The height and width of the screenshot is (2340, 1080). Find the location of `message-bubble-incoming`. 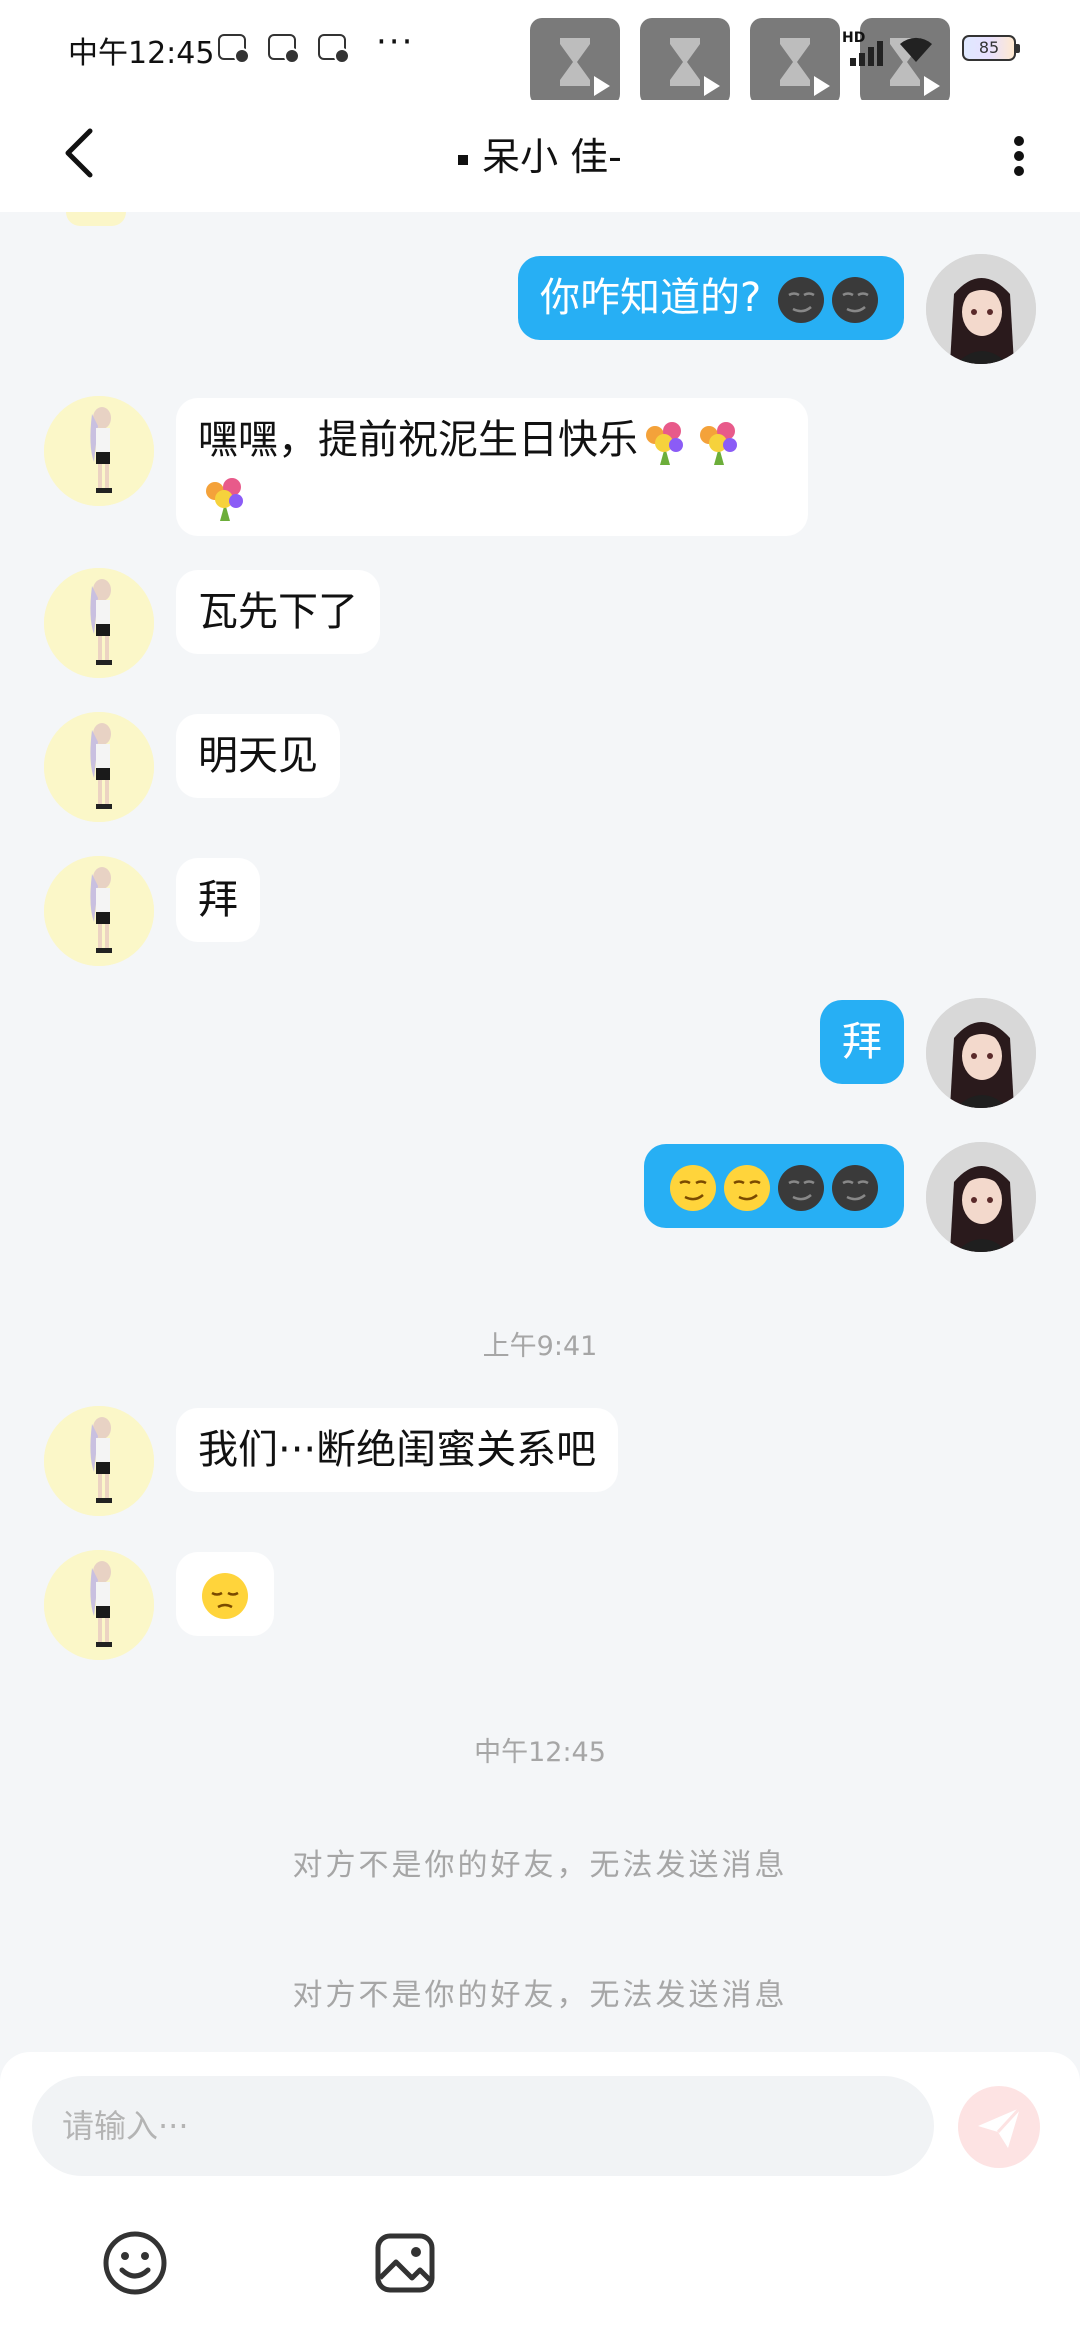

message-bubble-incoming is located at coordinates (225, 1594).